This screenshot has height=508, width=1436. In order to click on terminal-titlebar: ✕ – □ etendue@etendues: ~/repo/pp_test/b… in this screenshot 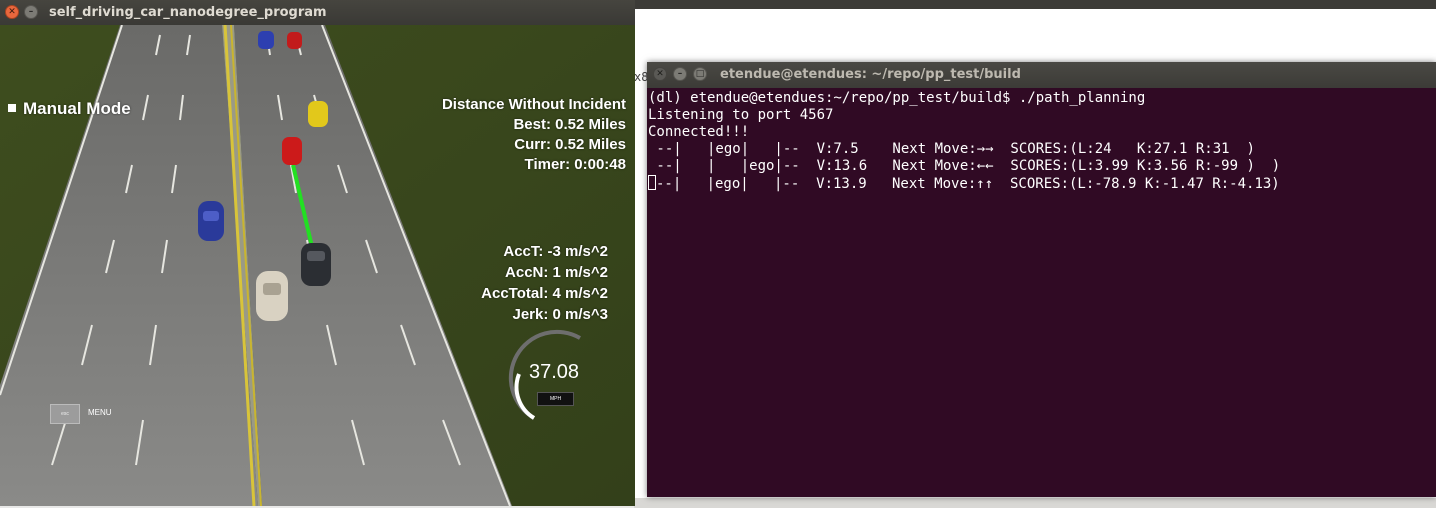, I will do `click(1041, 75)`.